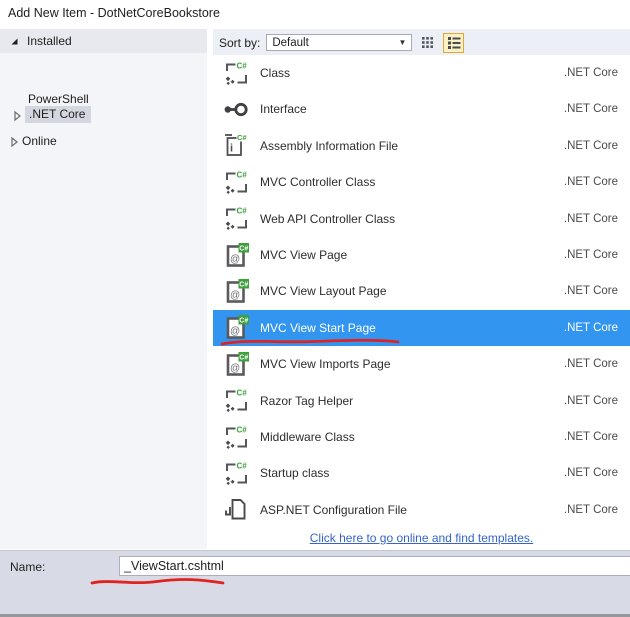 This screenshot has height=617, width=630. I want to click on svg-text: i, so click(231, 149).